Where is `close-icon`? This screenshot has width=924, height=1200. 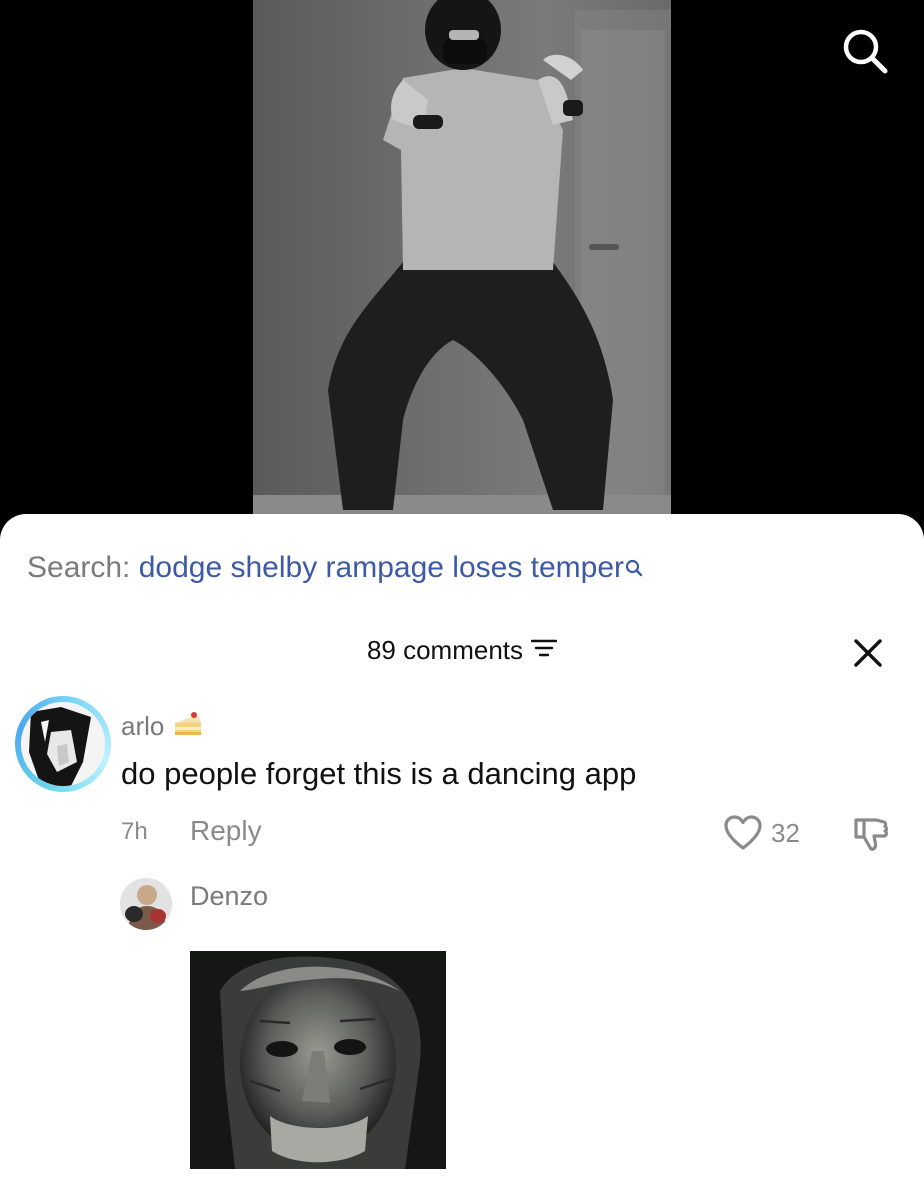
close-icon is located at coordinates (868, 653).